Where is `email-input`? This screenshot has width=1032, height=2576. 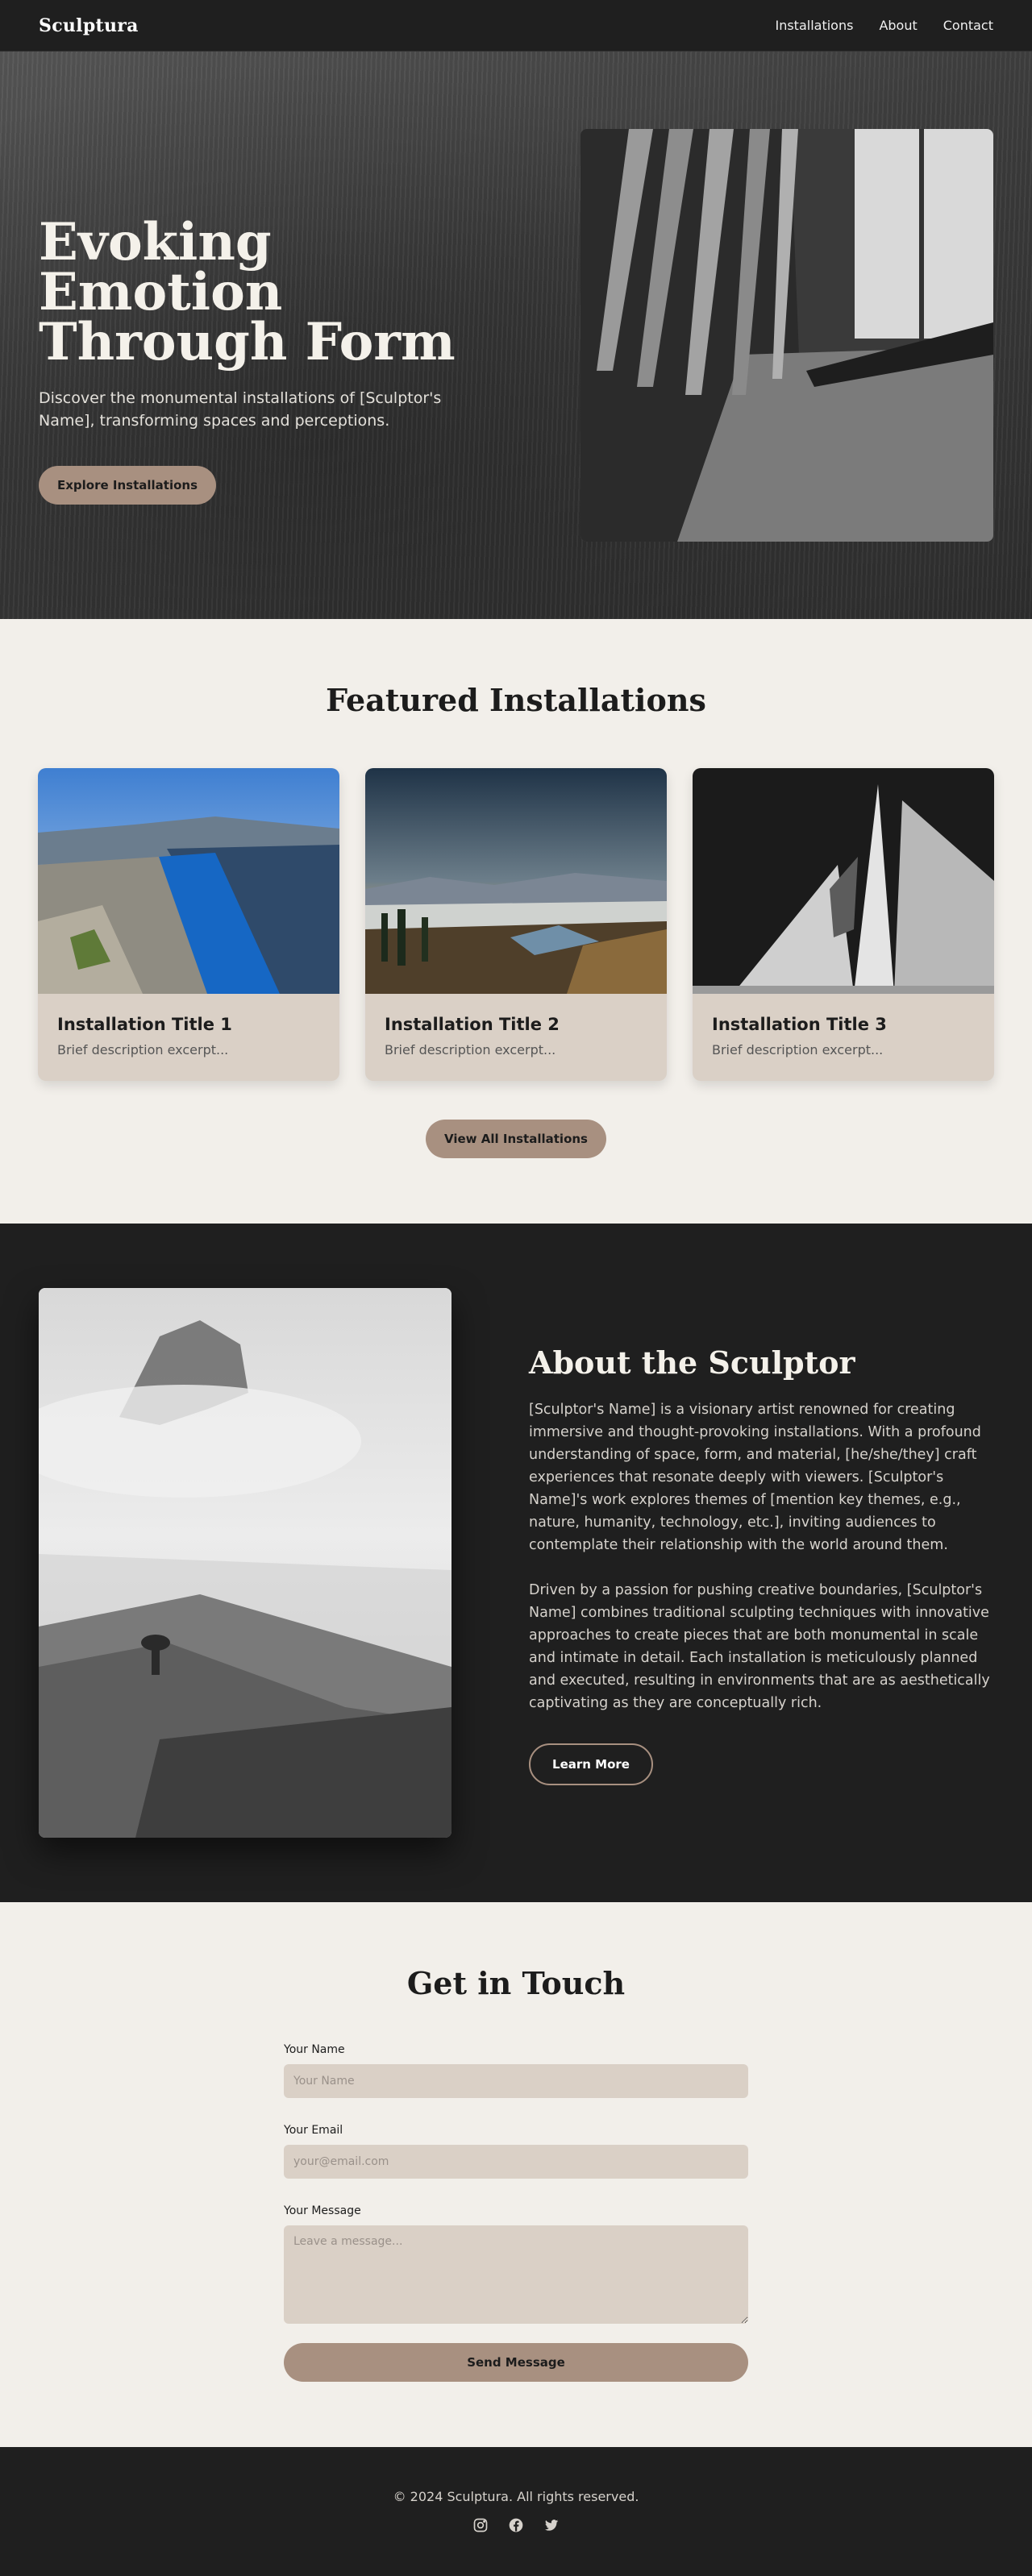
email-input is located at coordinates (516, 2162).